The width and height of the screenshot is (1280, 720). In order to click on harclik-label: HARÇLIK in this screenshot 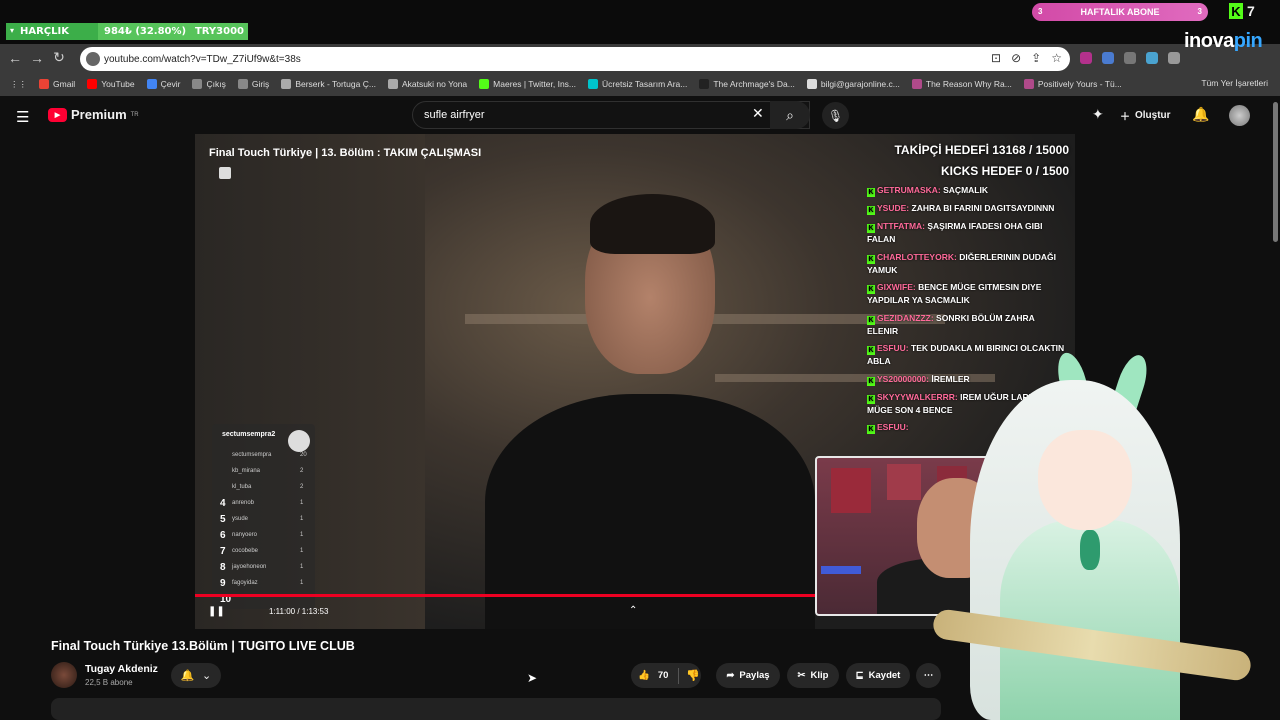, I will do `click(44, 31)`.